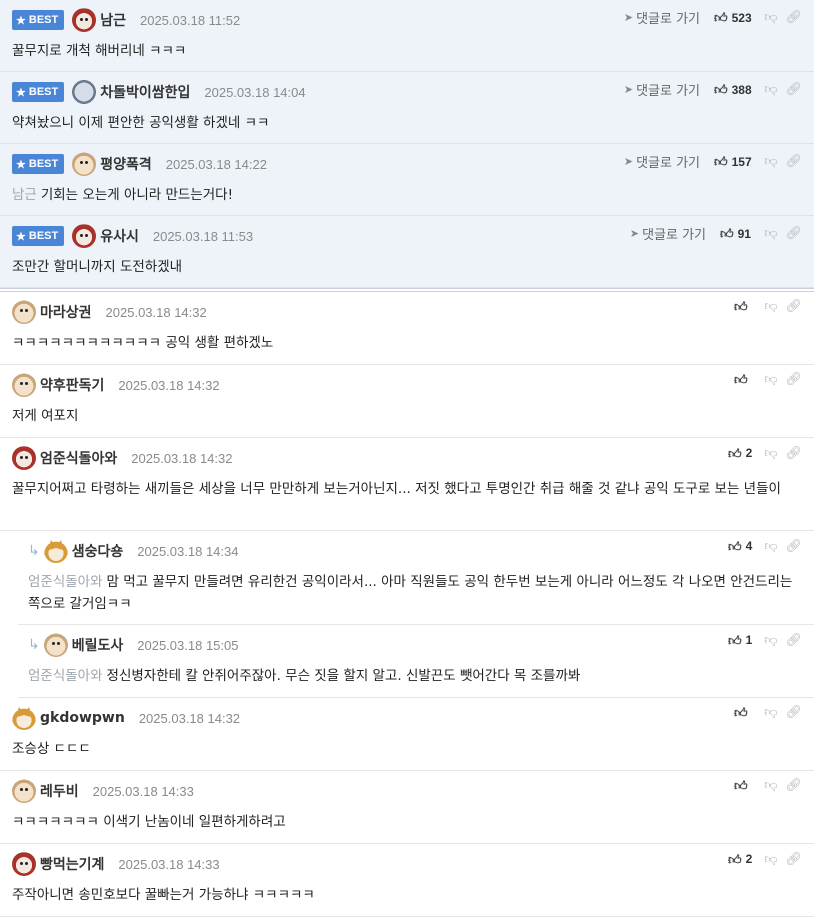 This screenshot has width=814, height=917. What do you see at coordinates (59, 791) in the screenshot?
I see `nickname: 레두비` at bounding box center [59, 791].